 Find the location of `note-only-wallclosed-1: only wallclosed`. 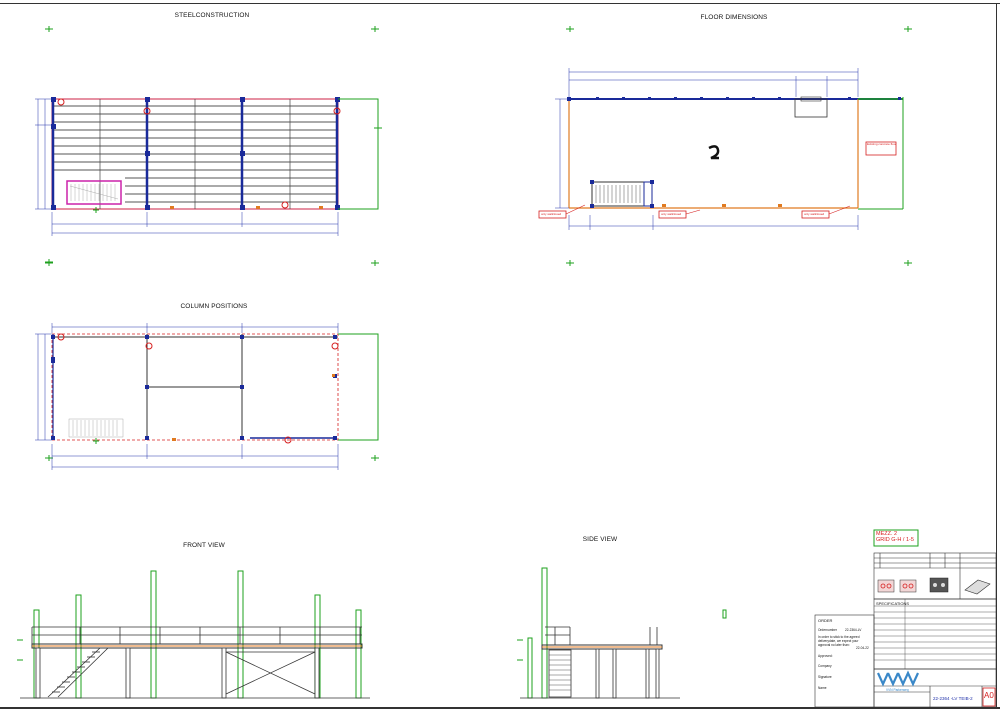

note-only-wallclosed-1: only wallclosed is located at coordinates (551, 213).